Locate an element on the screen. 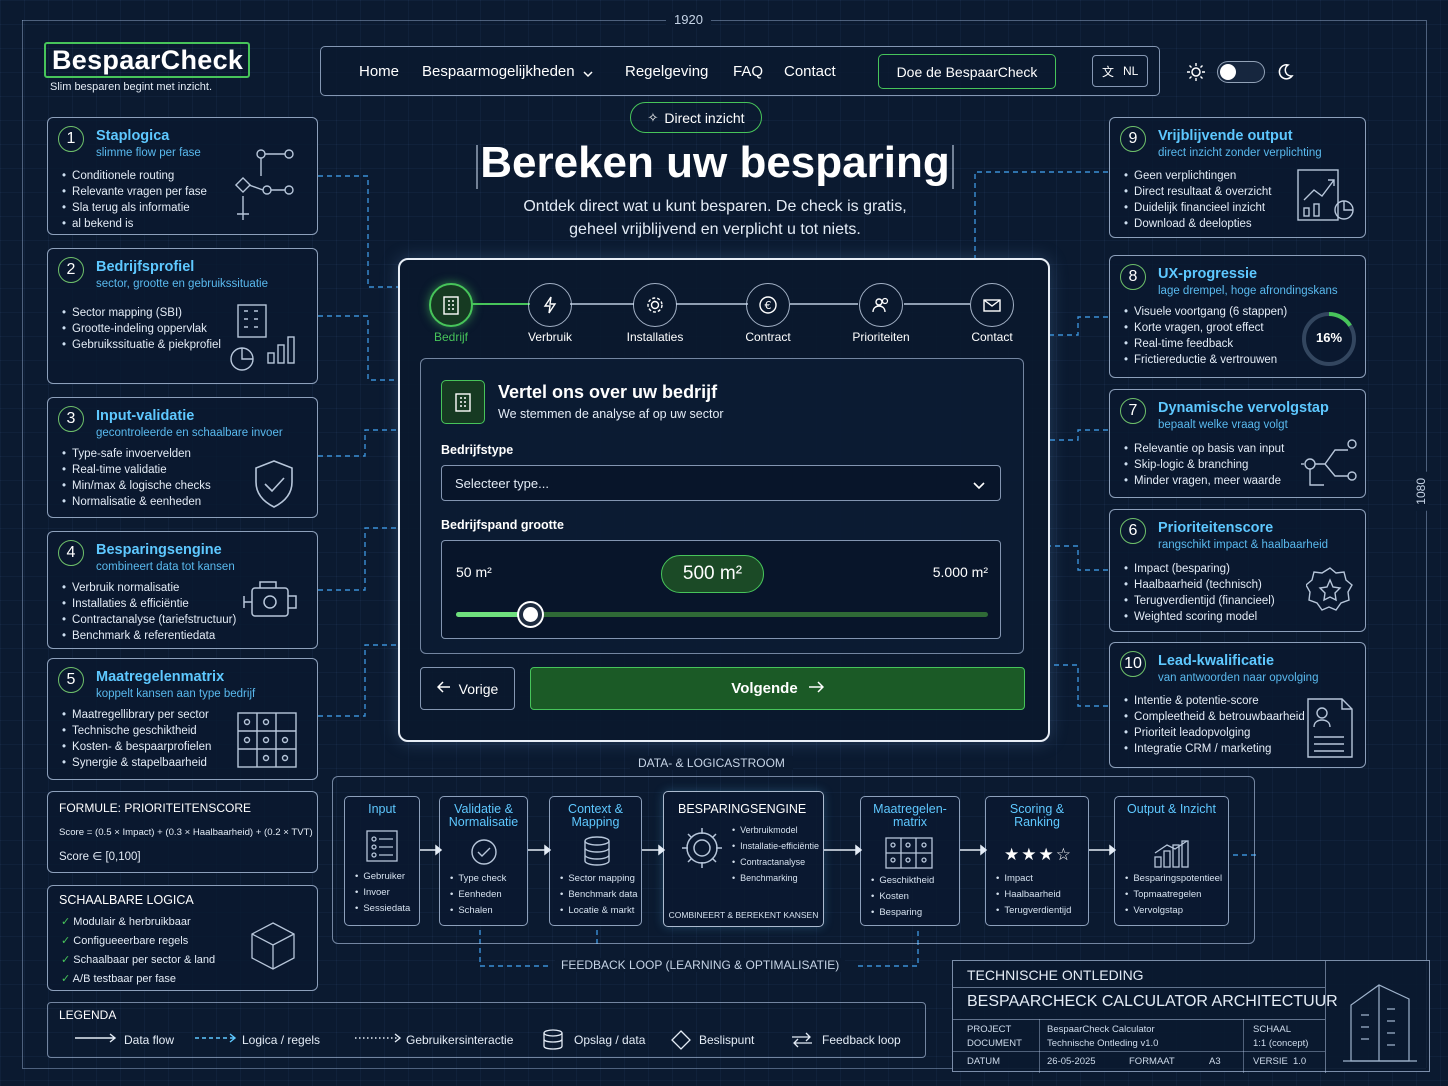  database-icon is located at coordinates (553, 1039).